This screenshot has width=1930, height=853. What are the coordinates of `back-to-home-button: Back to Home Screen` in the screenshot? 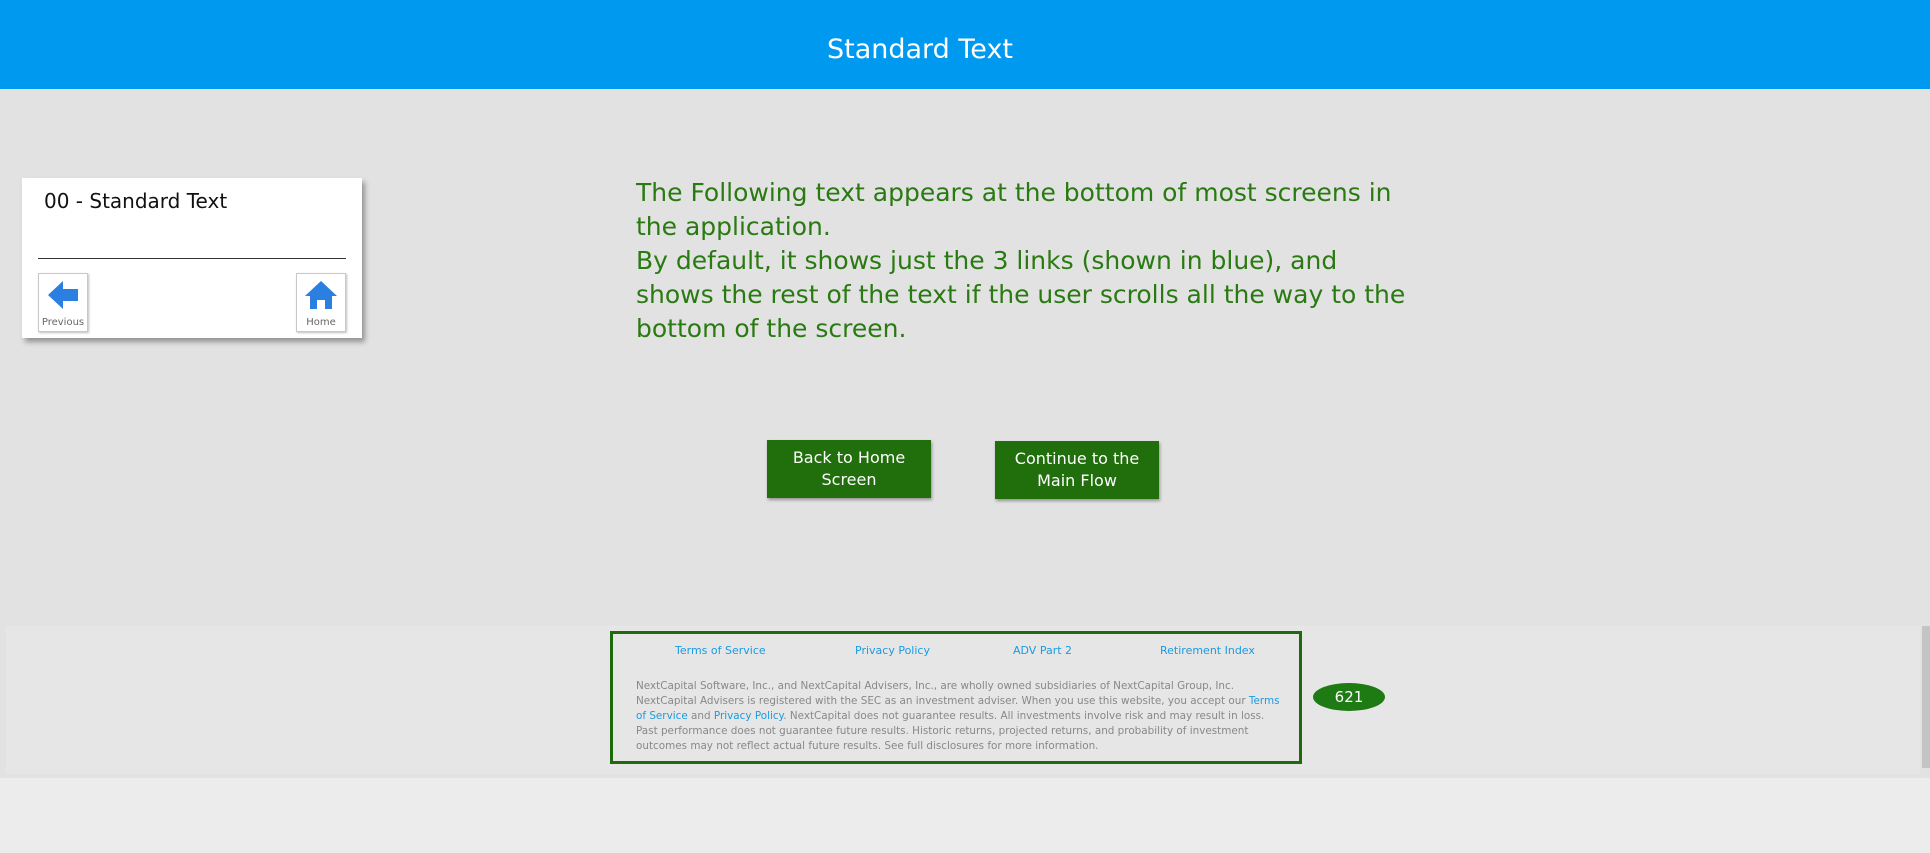 It's located at (849, 469).